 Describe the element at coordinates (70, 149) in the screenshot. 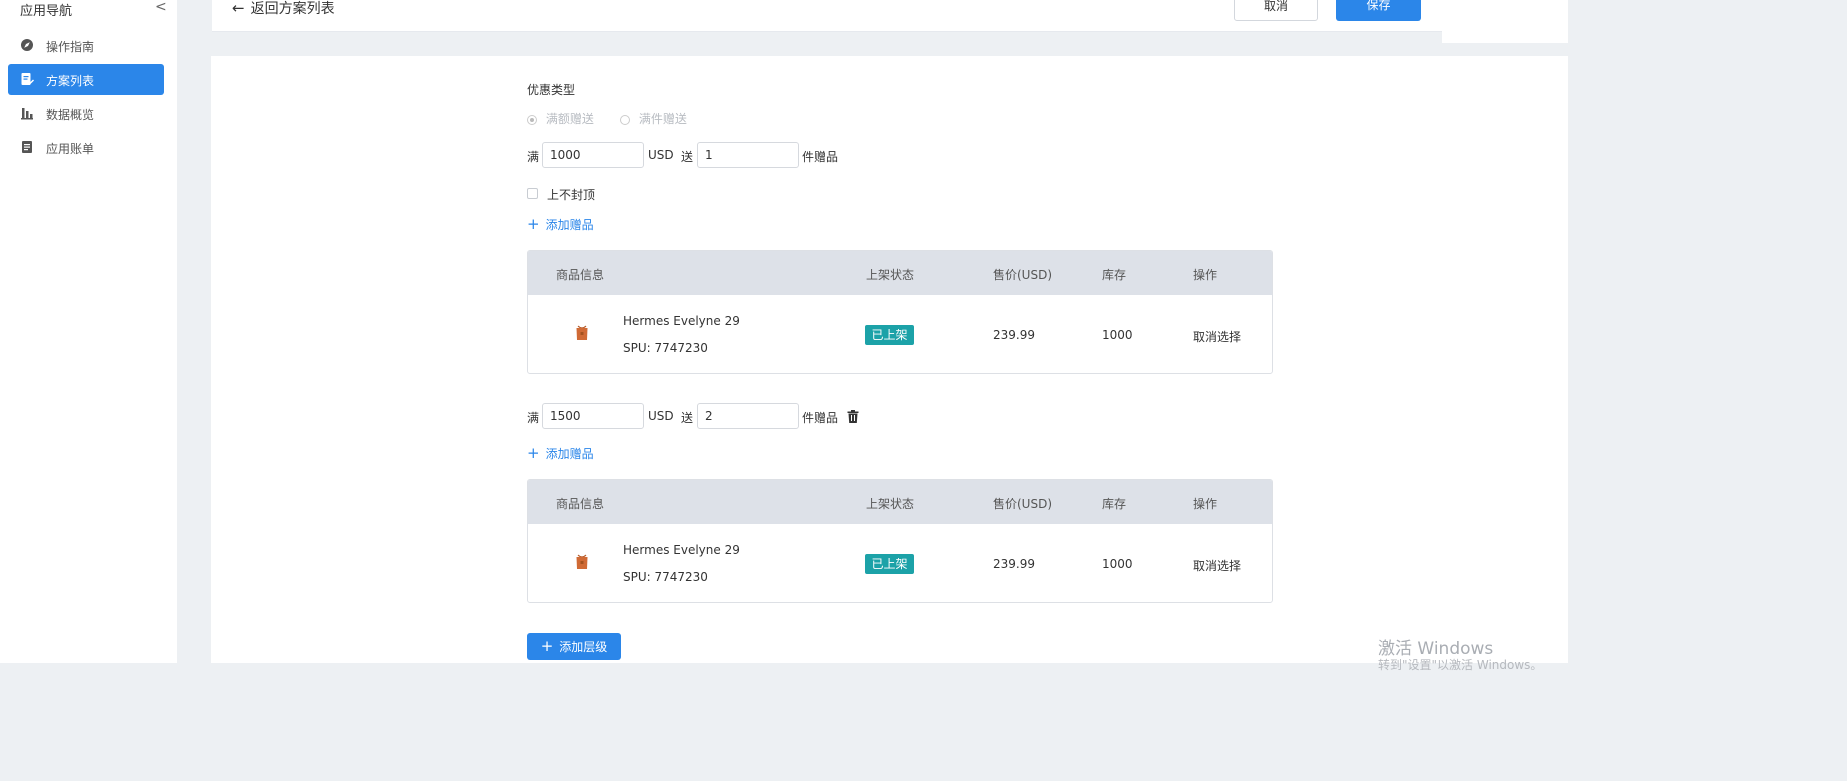

I see `sidebar-item-label: 应用账单` at that location.